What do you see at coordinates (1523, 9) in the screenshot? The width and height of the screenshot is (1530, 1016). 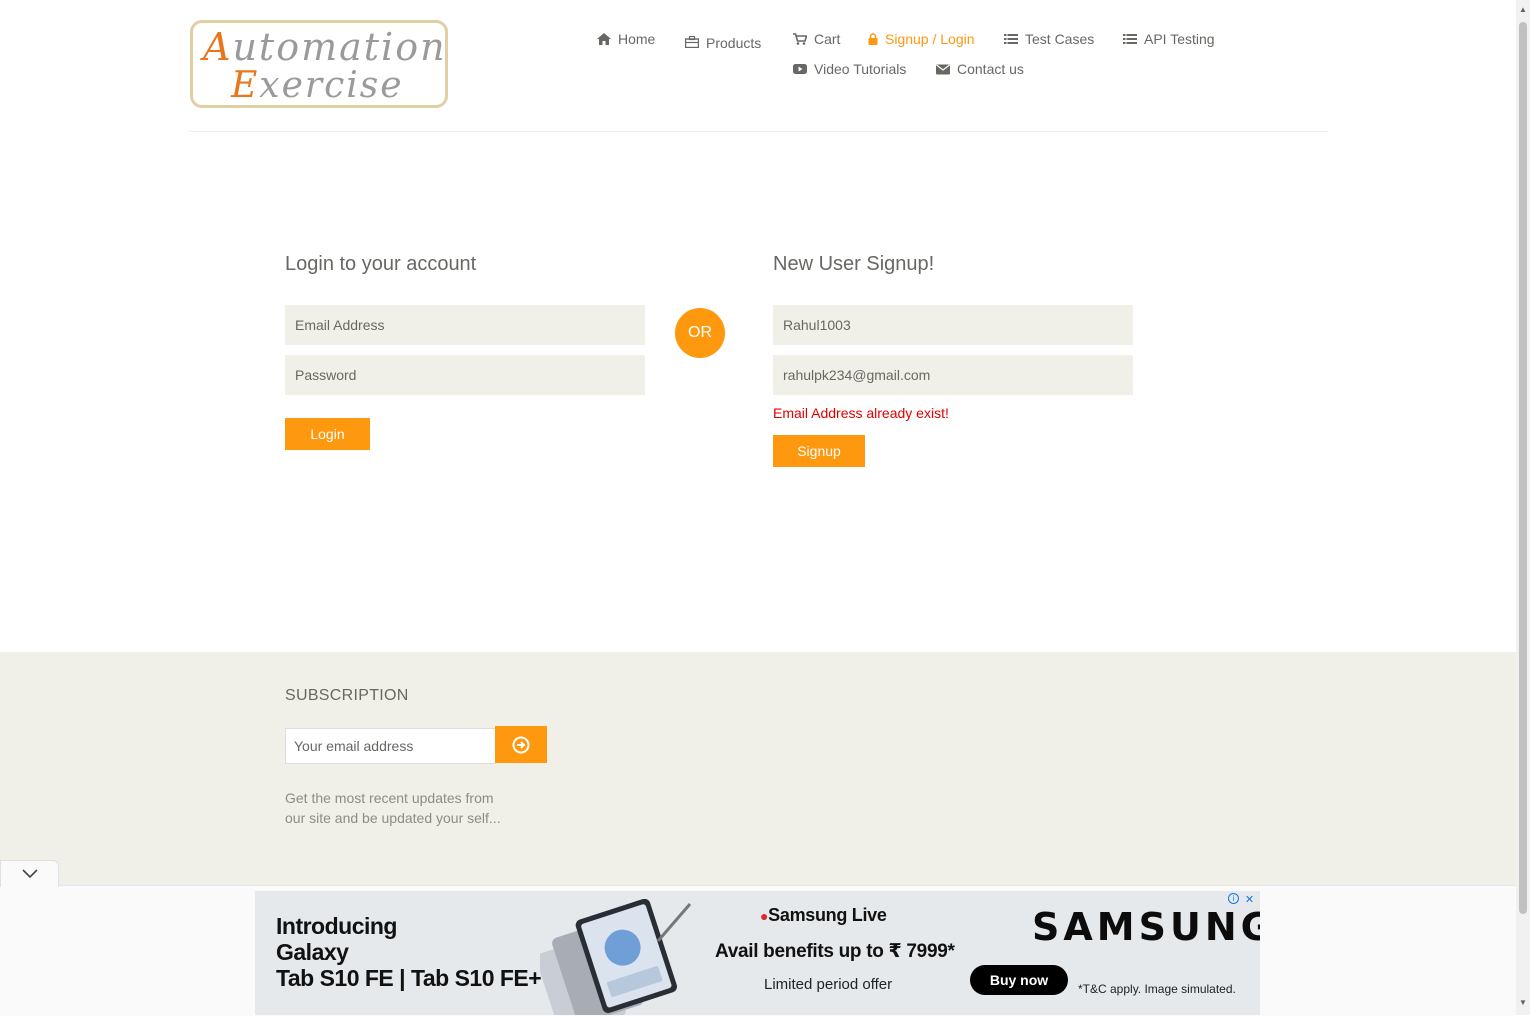 I see `scroll-up-arrow-icon: ▲` at bounding box center [1523, 9].